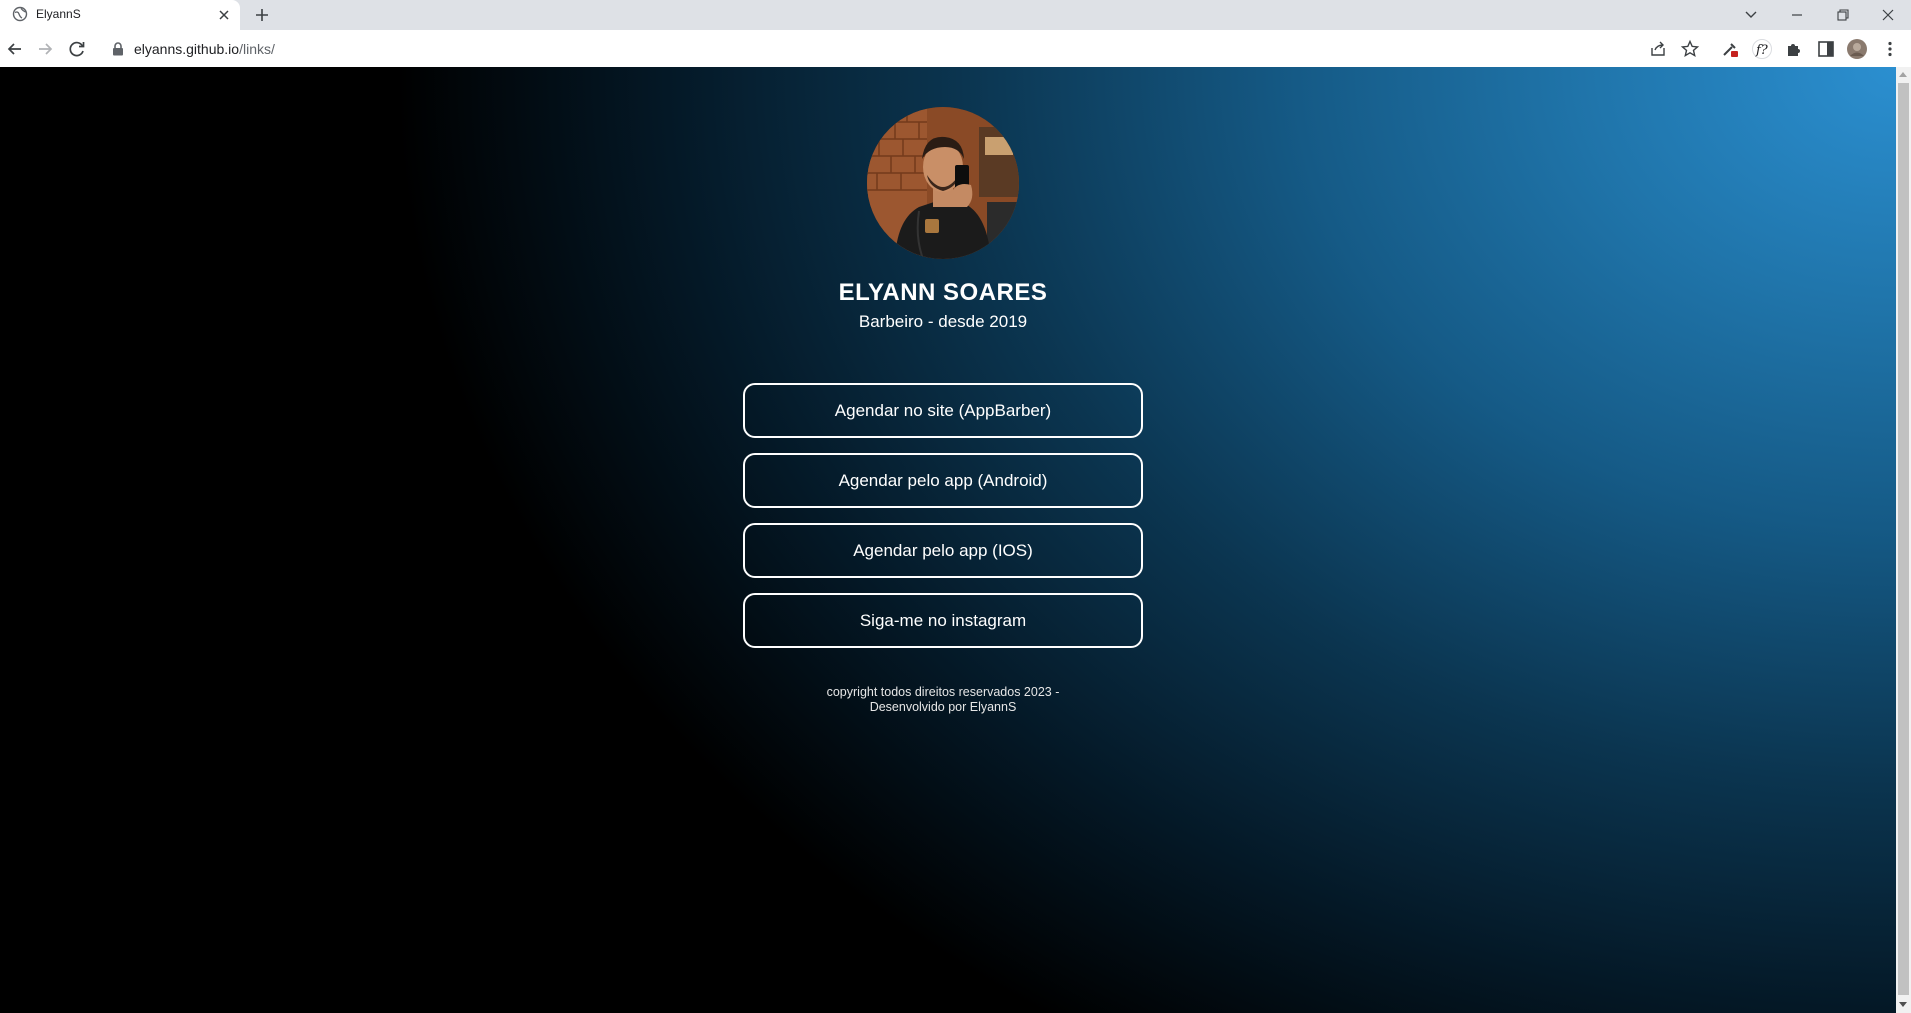  What do you see at coordinates (943, 550) in the screenshot?
I see `link-ios-app-button: Agendar pelo app (IOS)` at bounding box center [943, 550].